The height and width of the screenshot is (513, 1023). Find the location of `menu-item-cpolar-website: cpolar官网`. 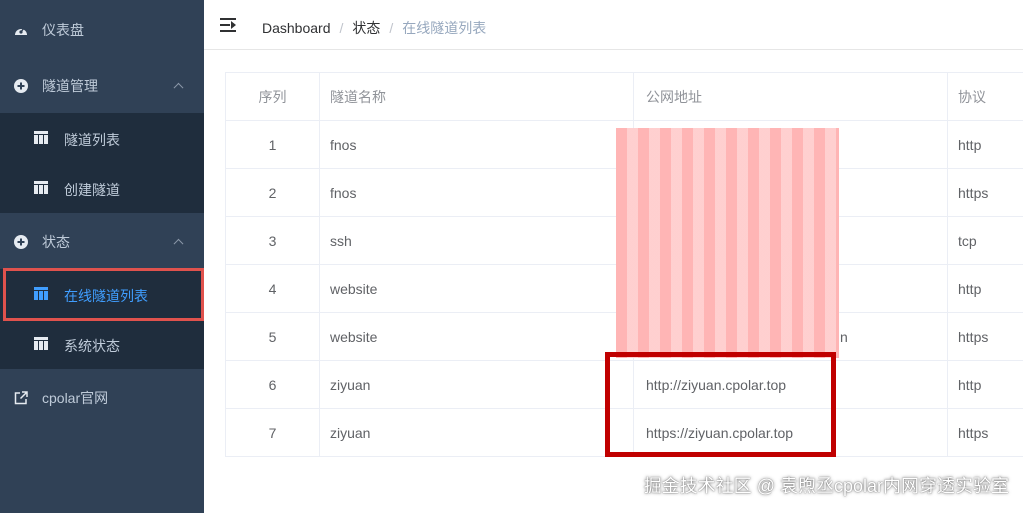

menu-item-cpolar-website: cpolar官网 is located at coordinates (102, 398).